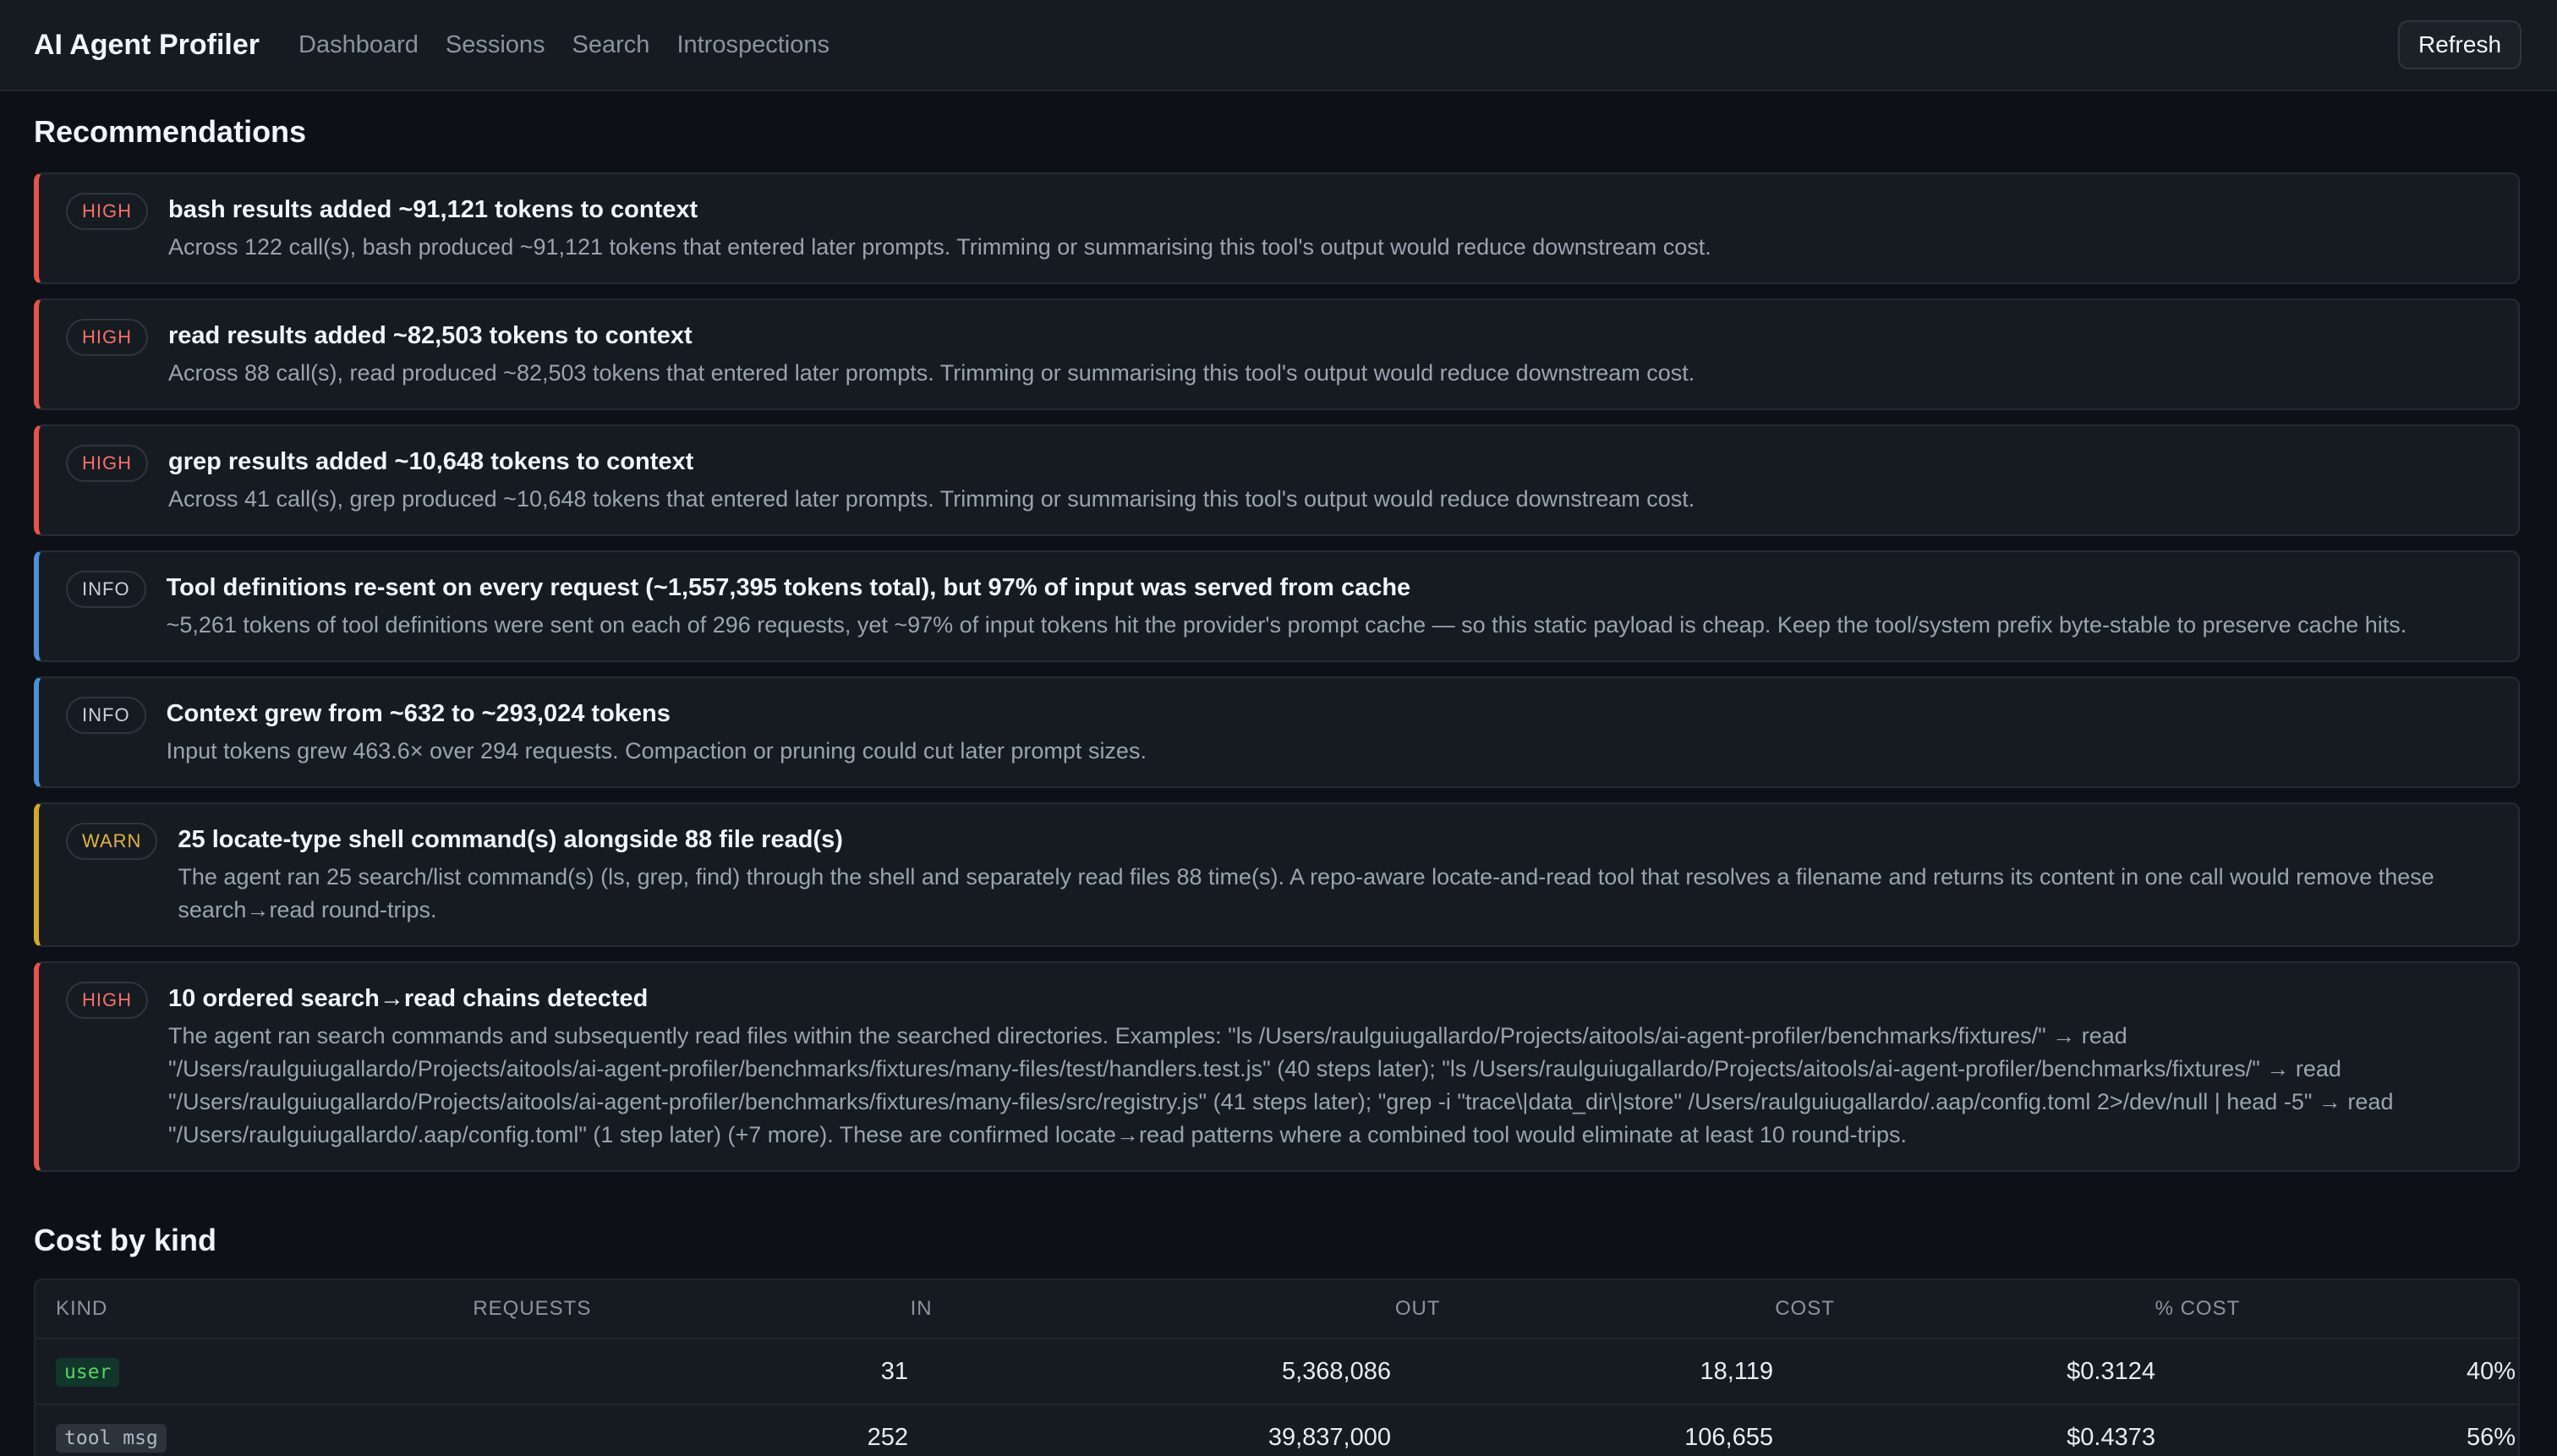 This screenshot has width=2557, height=1456. I want to click on column-header-cost: COST, so click(1805, 1308).